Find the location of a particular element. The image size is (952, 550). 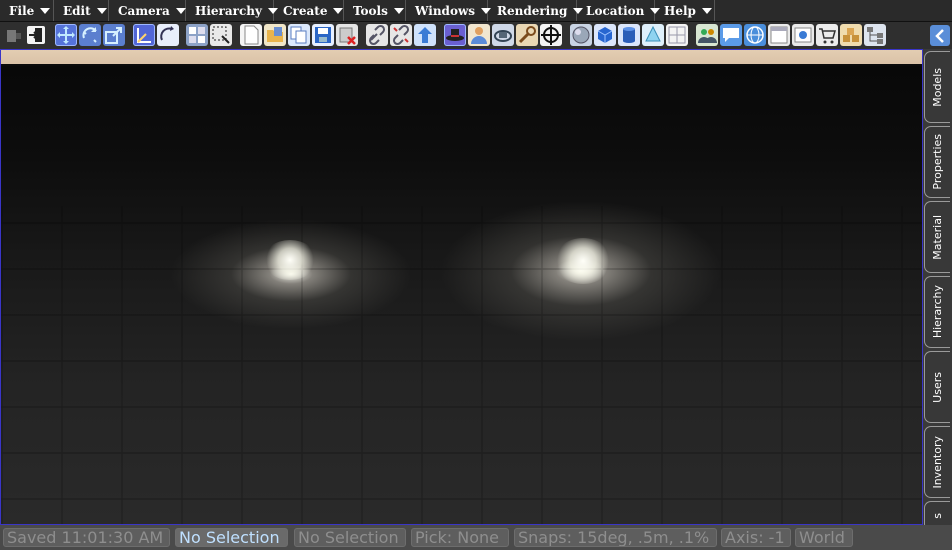

shopping-cart-icon is located at coordinates (827, 35).